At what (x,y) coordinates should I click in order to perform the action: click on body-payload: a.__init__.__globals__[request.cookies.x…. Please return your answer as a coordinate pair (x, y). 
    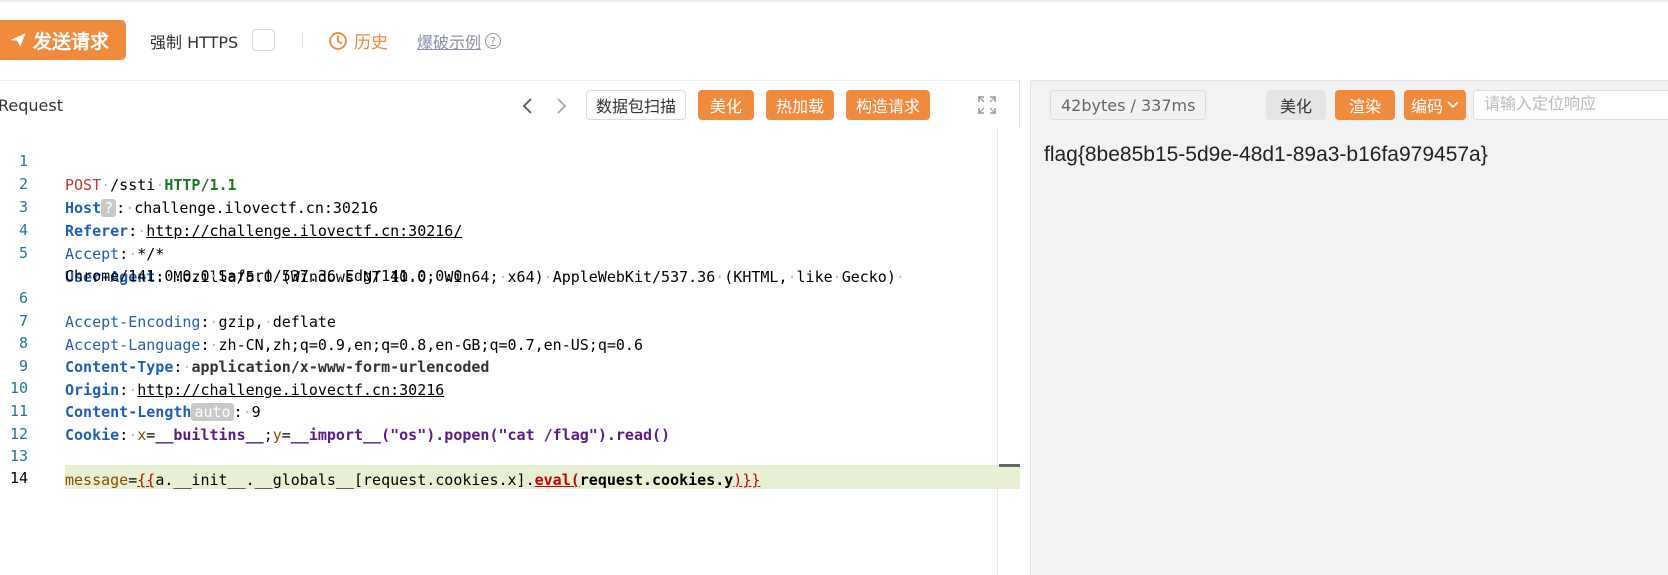
    Looking at the image, I should click on (345, 480).